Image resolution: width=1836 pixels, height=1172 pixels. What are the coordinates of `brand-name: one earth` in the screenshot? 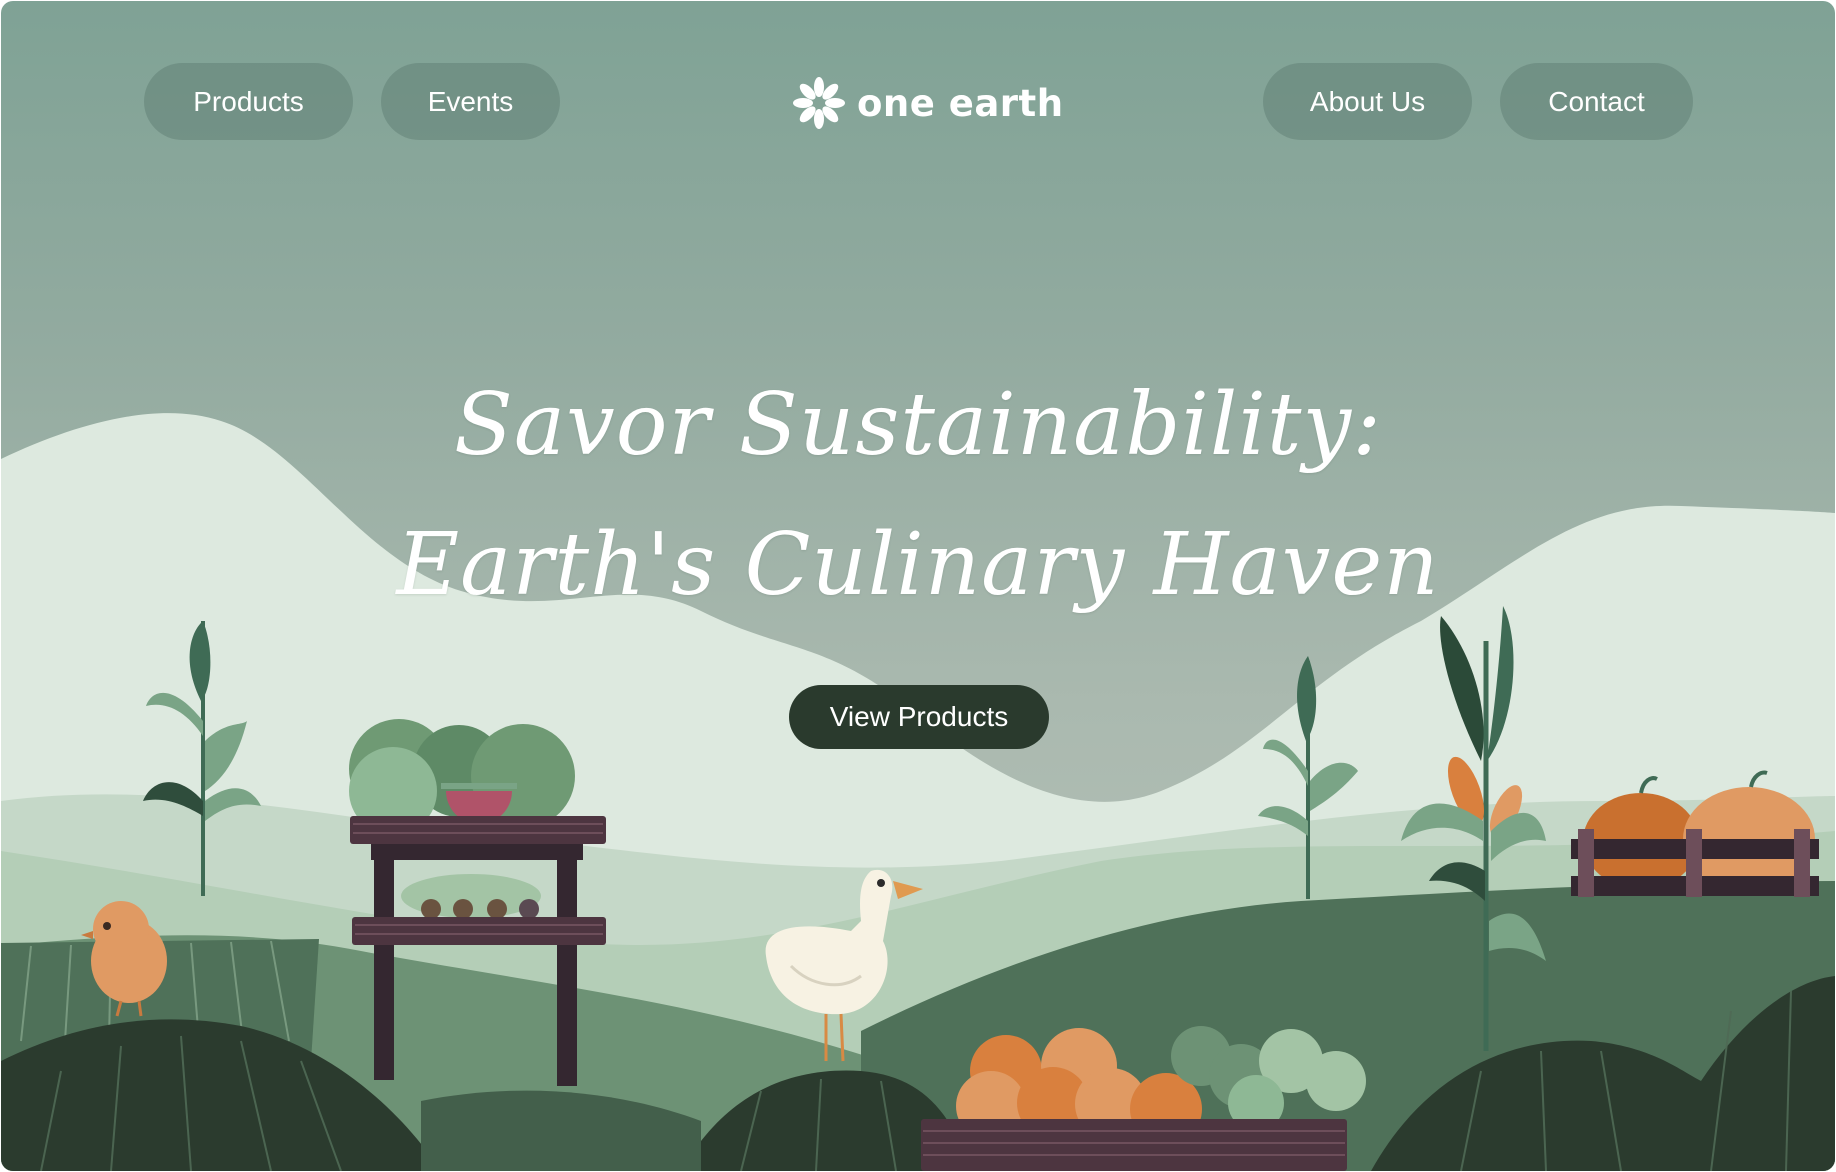 It's located at (960, 103).